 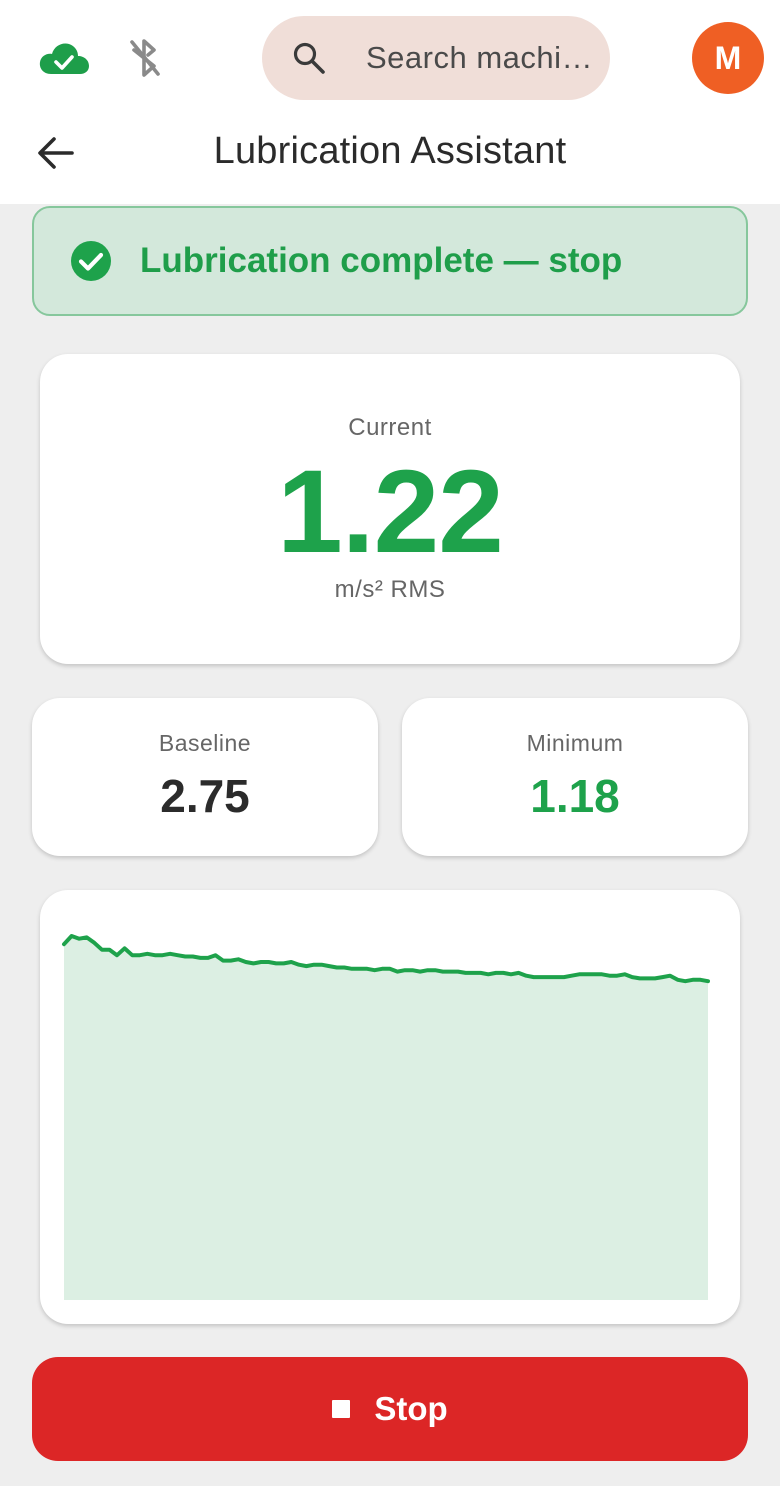 I want to click on stop-button-label: Stop, so click(x=411, y=1408).